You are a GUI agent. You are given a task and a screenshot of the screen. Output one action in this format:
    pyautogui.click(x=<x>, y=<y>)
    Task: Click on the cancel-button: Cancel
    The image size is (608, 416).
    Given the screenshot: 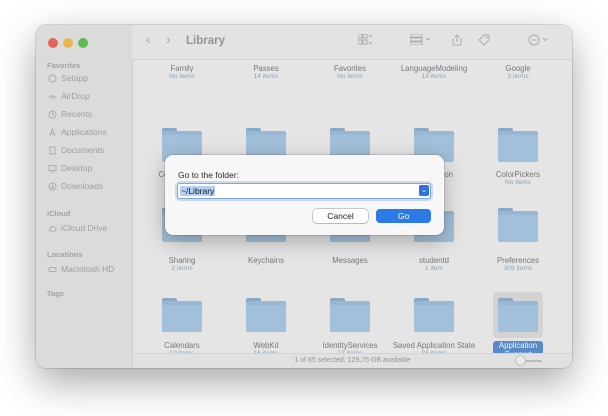 What is the action you would take?
    pyautogui.click(x=340, y=216)
    